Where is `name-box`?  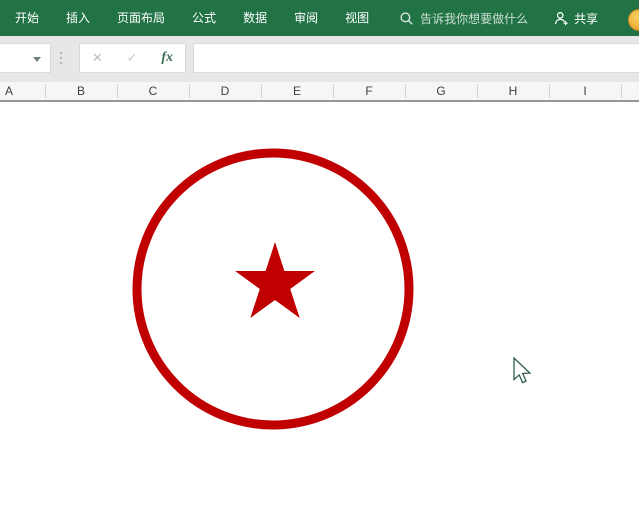 name-box is located at coordinates (25, 58).